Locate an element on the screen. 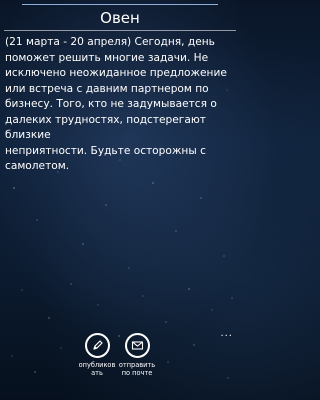 The image size is (320, 400). email-button: отправить по почте is located at coordinates (137, 355).